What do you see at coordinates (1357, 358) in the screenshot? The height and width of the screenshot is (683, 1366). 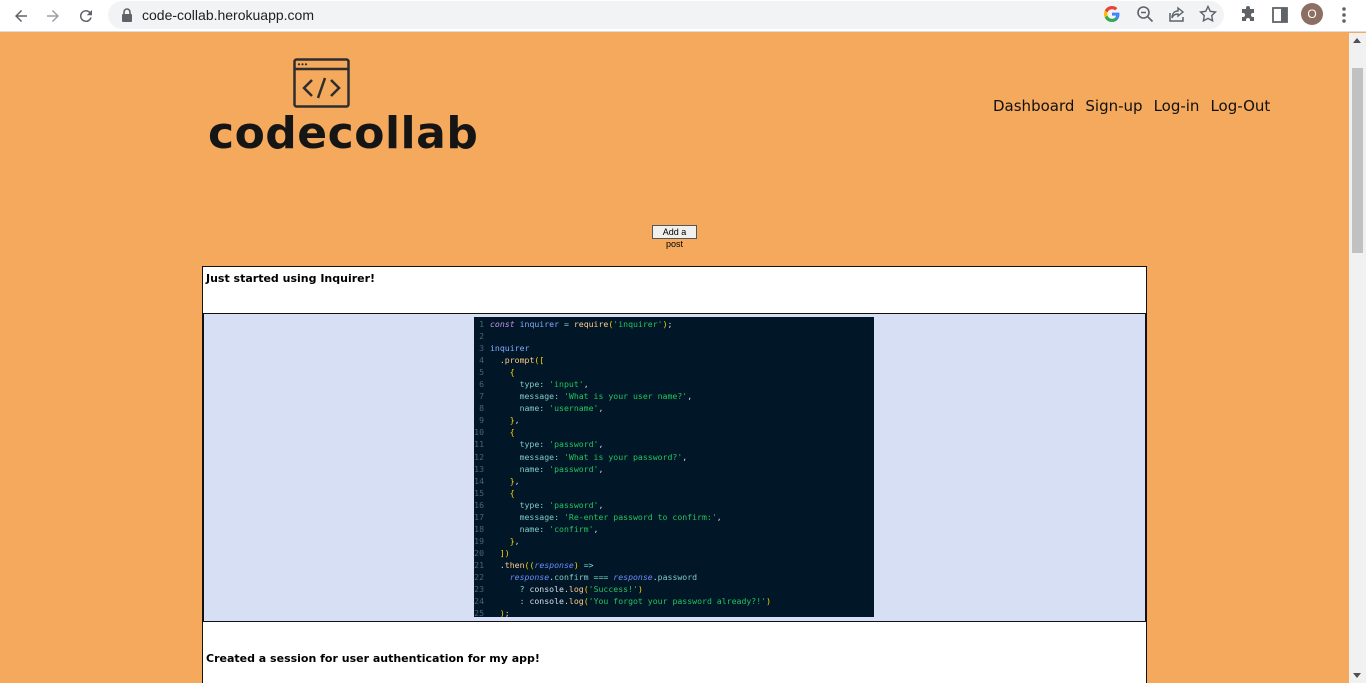 I see `page-scrollbar` at bounding box center [1357, 358].